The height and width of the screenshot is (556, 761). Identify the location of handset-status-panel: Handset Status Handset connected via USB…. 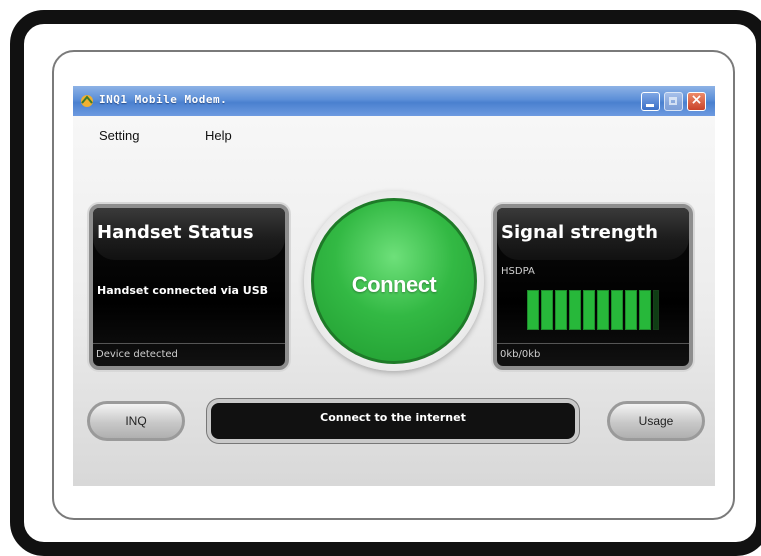
(189, 287).